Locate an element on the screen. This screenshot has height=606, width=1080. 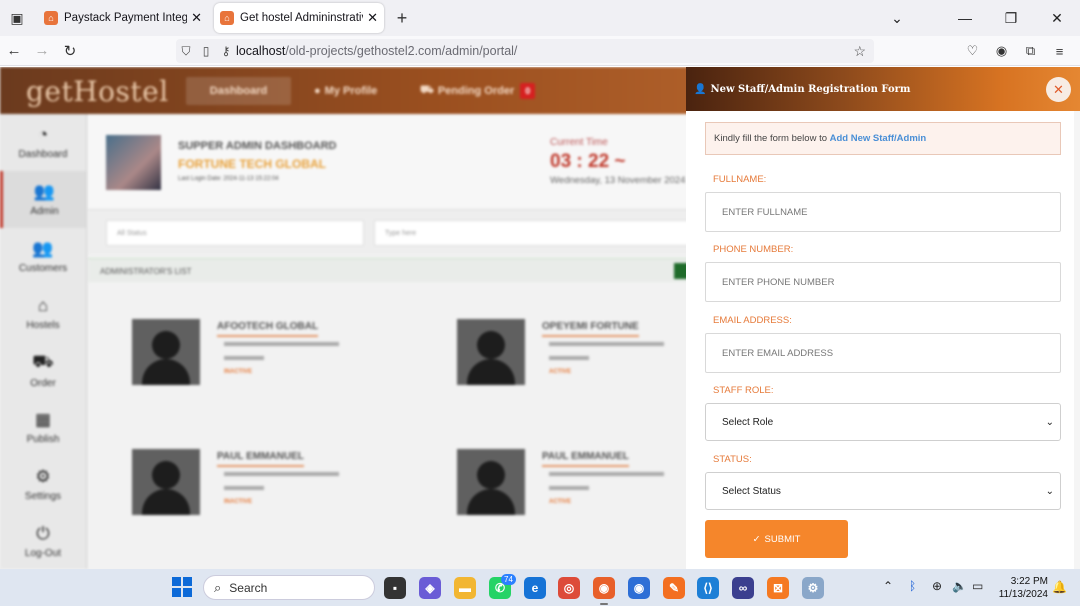
submit-button: ✓ SUBMIT is located at coordinates (776, 539).